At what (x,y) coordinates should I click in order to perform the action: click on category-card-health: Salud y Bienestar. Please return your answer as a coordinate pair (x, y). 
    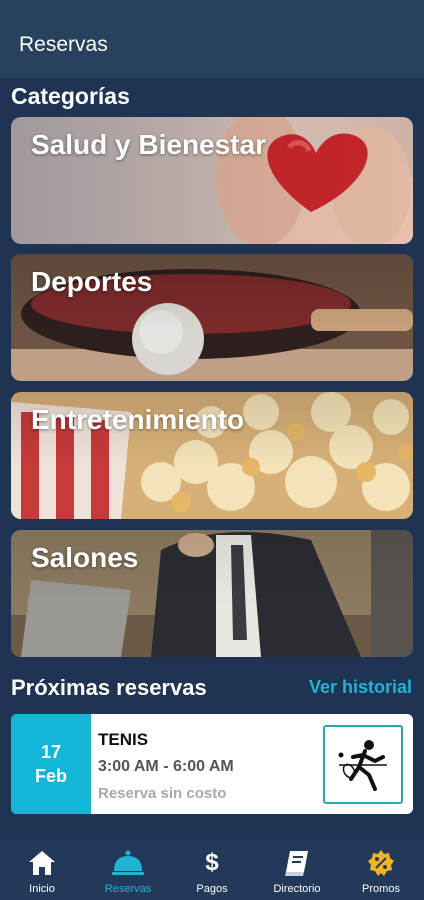
    Looking at the image, I should click on (212, 180).